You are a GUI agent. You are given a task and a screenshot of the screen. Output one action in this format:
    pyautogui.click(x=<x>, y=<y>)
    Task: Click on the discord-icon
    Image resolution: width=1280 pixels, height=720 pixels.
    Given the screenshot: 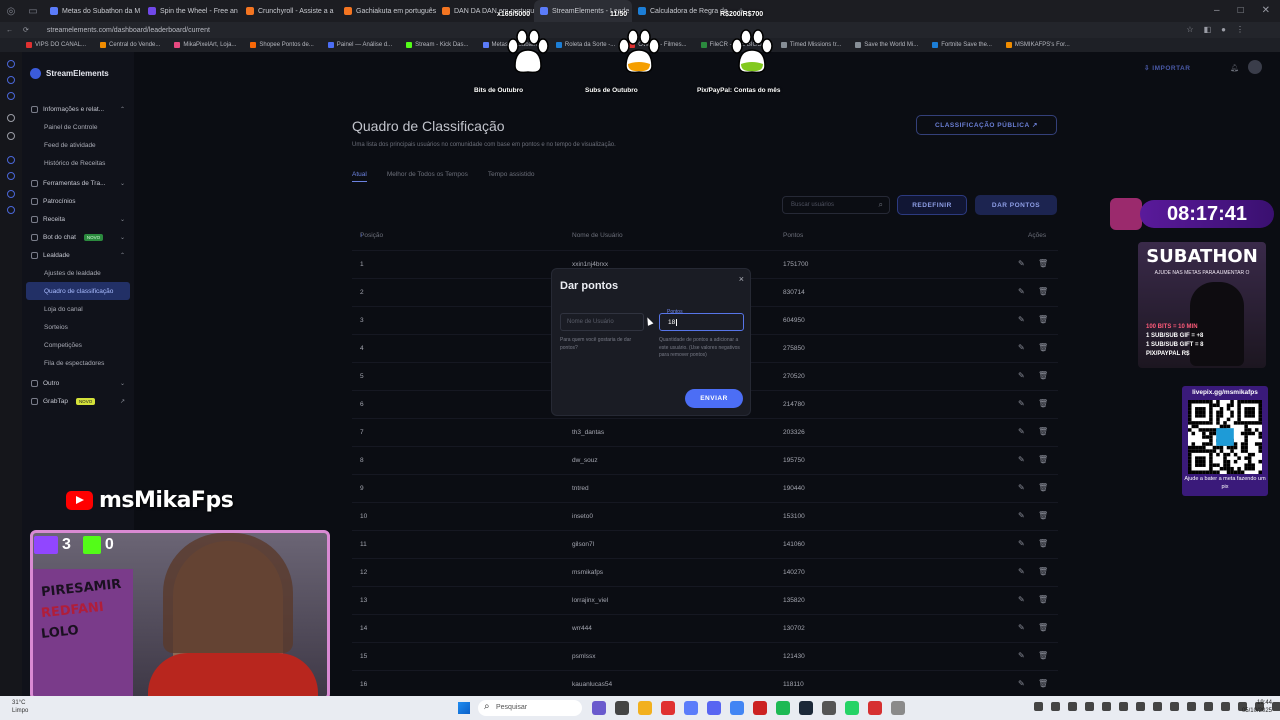 What is the action you would take?
    pyautogui.click(x=714, y=708)
    